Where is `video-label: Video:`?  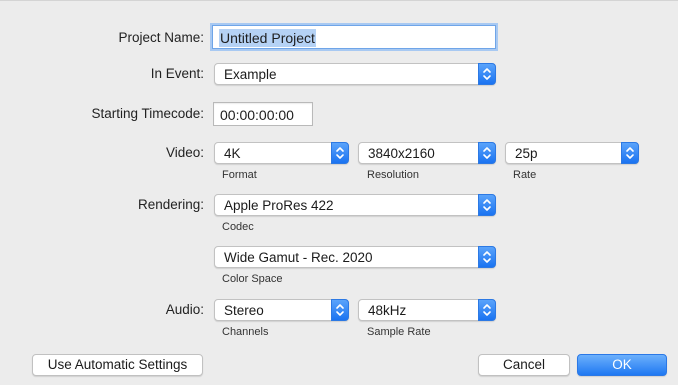
video-label: Video: is located at coordinates (184, 152).